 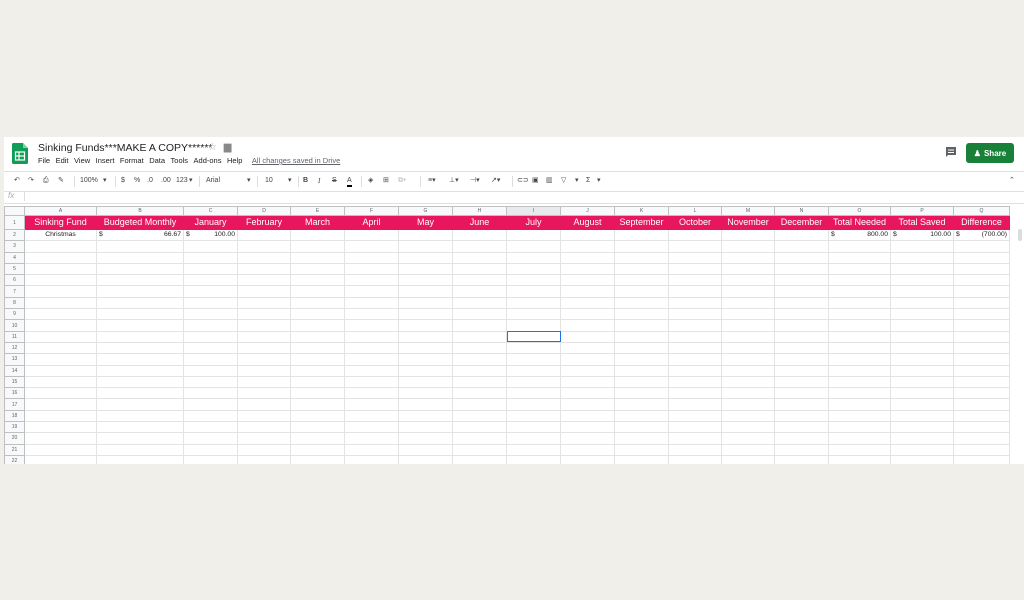 I want to click on cell: July, so click(x=533, y=222).